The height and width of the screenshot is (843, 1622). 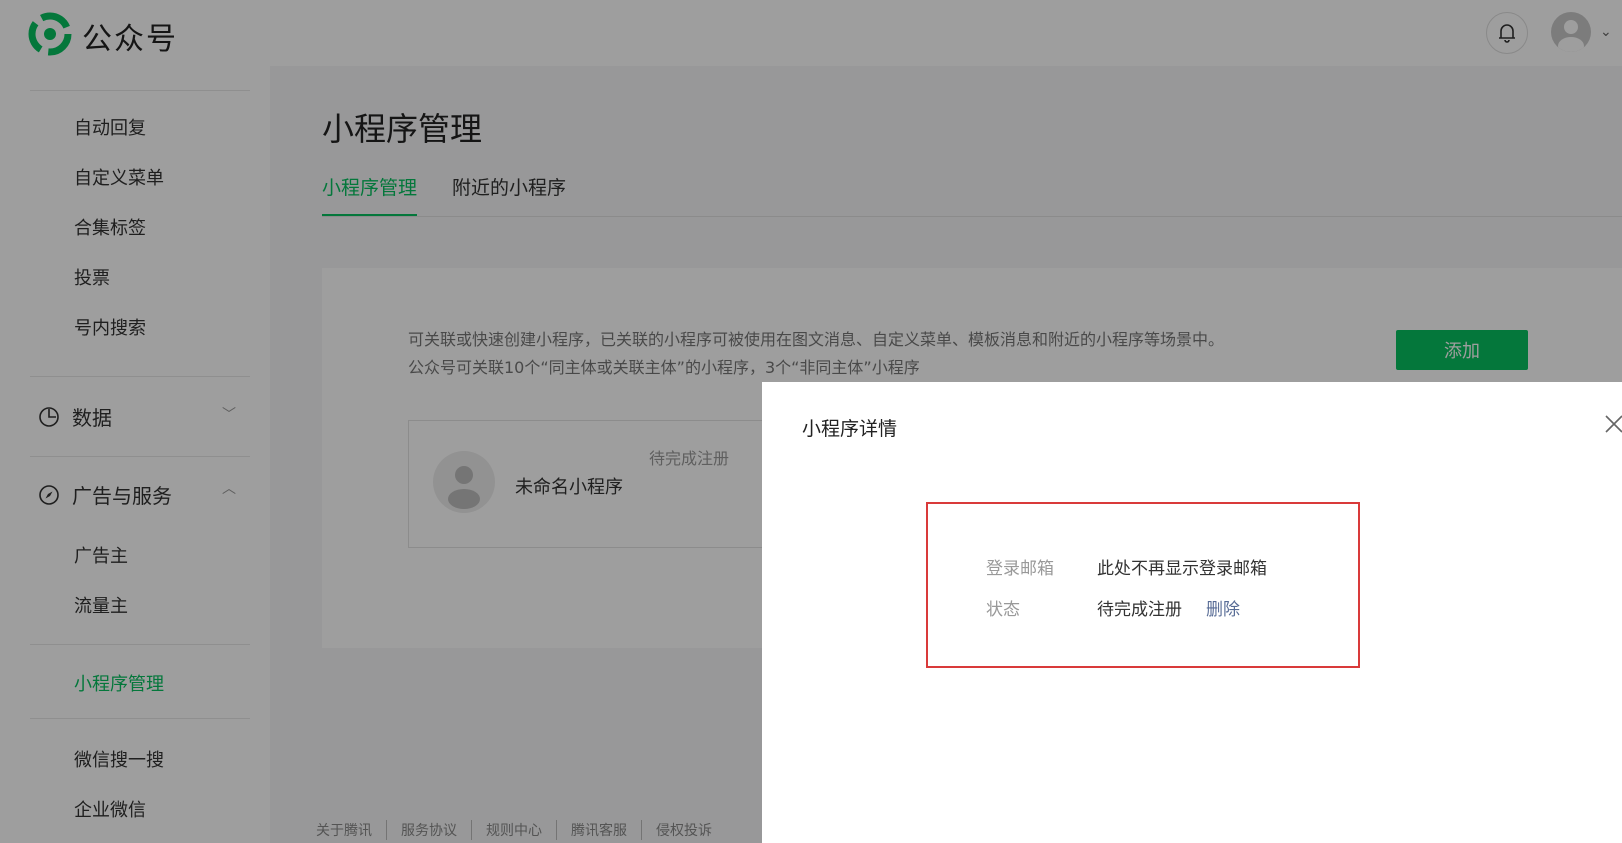 I want to click on dialog-title: 小程序详情, so click(x=850, y=429).